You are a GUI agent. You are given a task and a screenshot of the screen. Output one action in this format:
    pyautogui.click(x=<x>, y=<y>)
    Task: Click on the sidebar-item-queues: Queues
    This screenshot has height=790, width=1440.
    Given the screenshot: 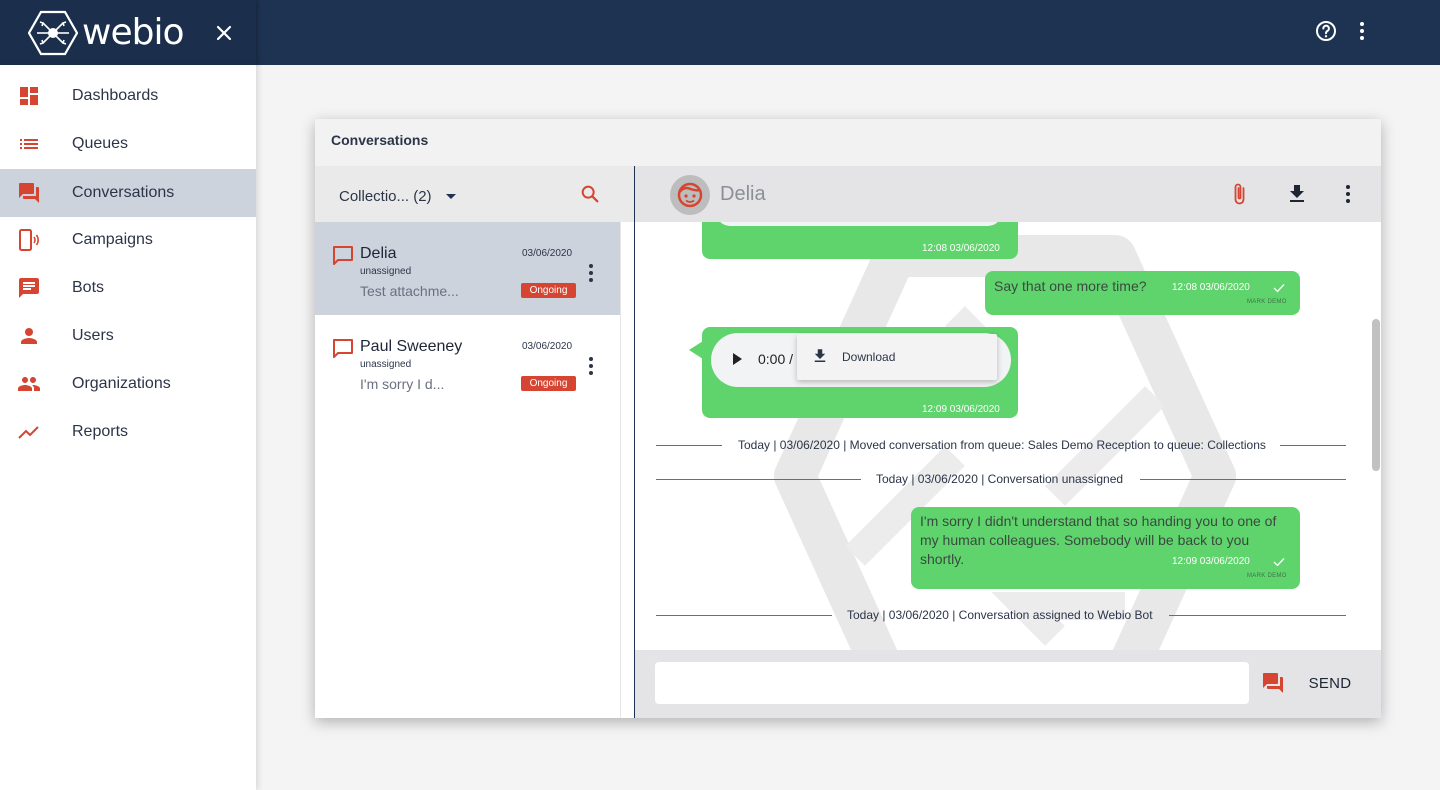 What is the action you would take?
    pyautogui.click(x=128, y=144)
    